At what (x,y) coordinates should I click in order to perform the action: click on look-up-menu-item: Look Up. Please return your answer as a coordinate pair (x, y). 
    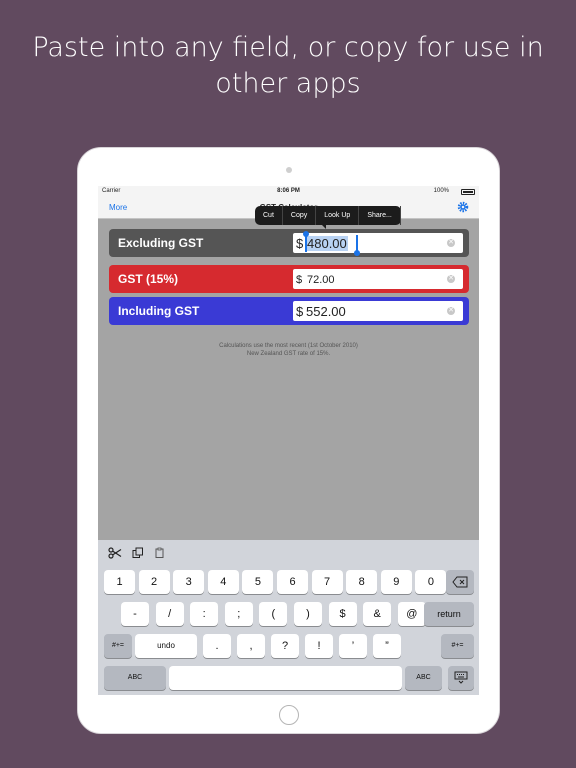
    Looking at the image, I should click on (338, 215).